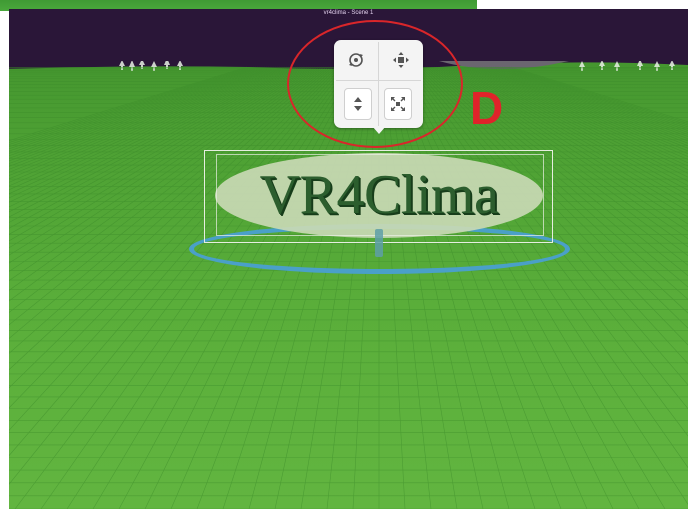  I want to click on rotate-button, so click(356, 60).